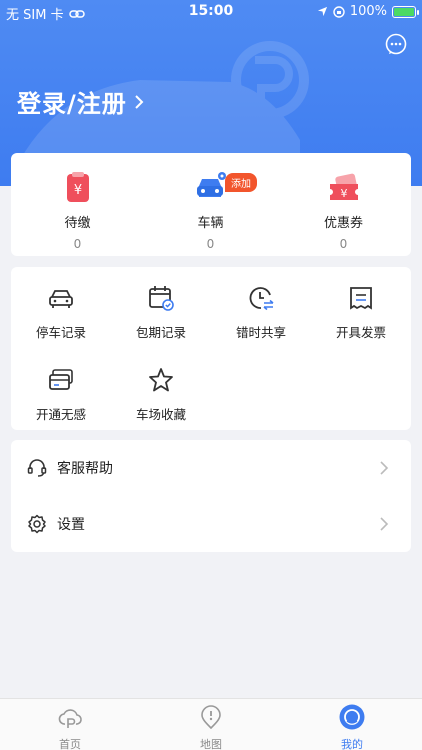  I want to click on service-label: 停车记录, so click(60, 332).